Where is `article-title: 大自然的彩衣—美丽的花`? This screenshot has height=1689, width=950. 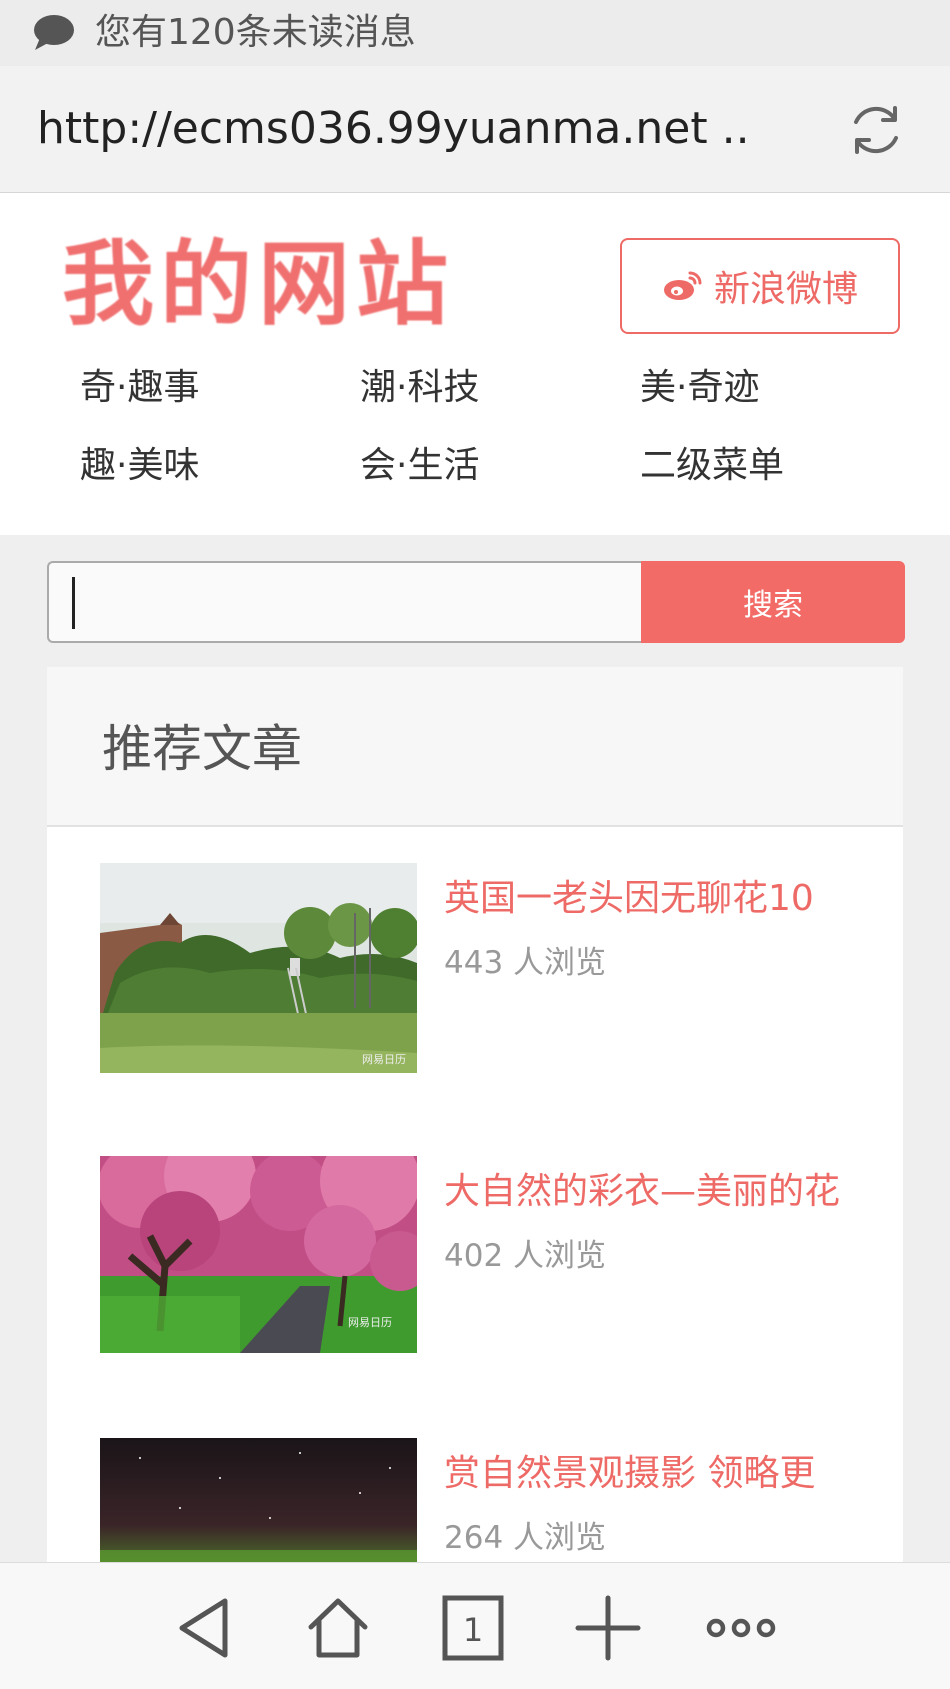 article-title: 大自然的彩衣—美丽的花 is located at coordinates (642, 1192).